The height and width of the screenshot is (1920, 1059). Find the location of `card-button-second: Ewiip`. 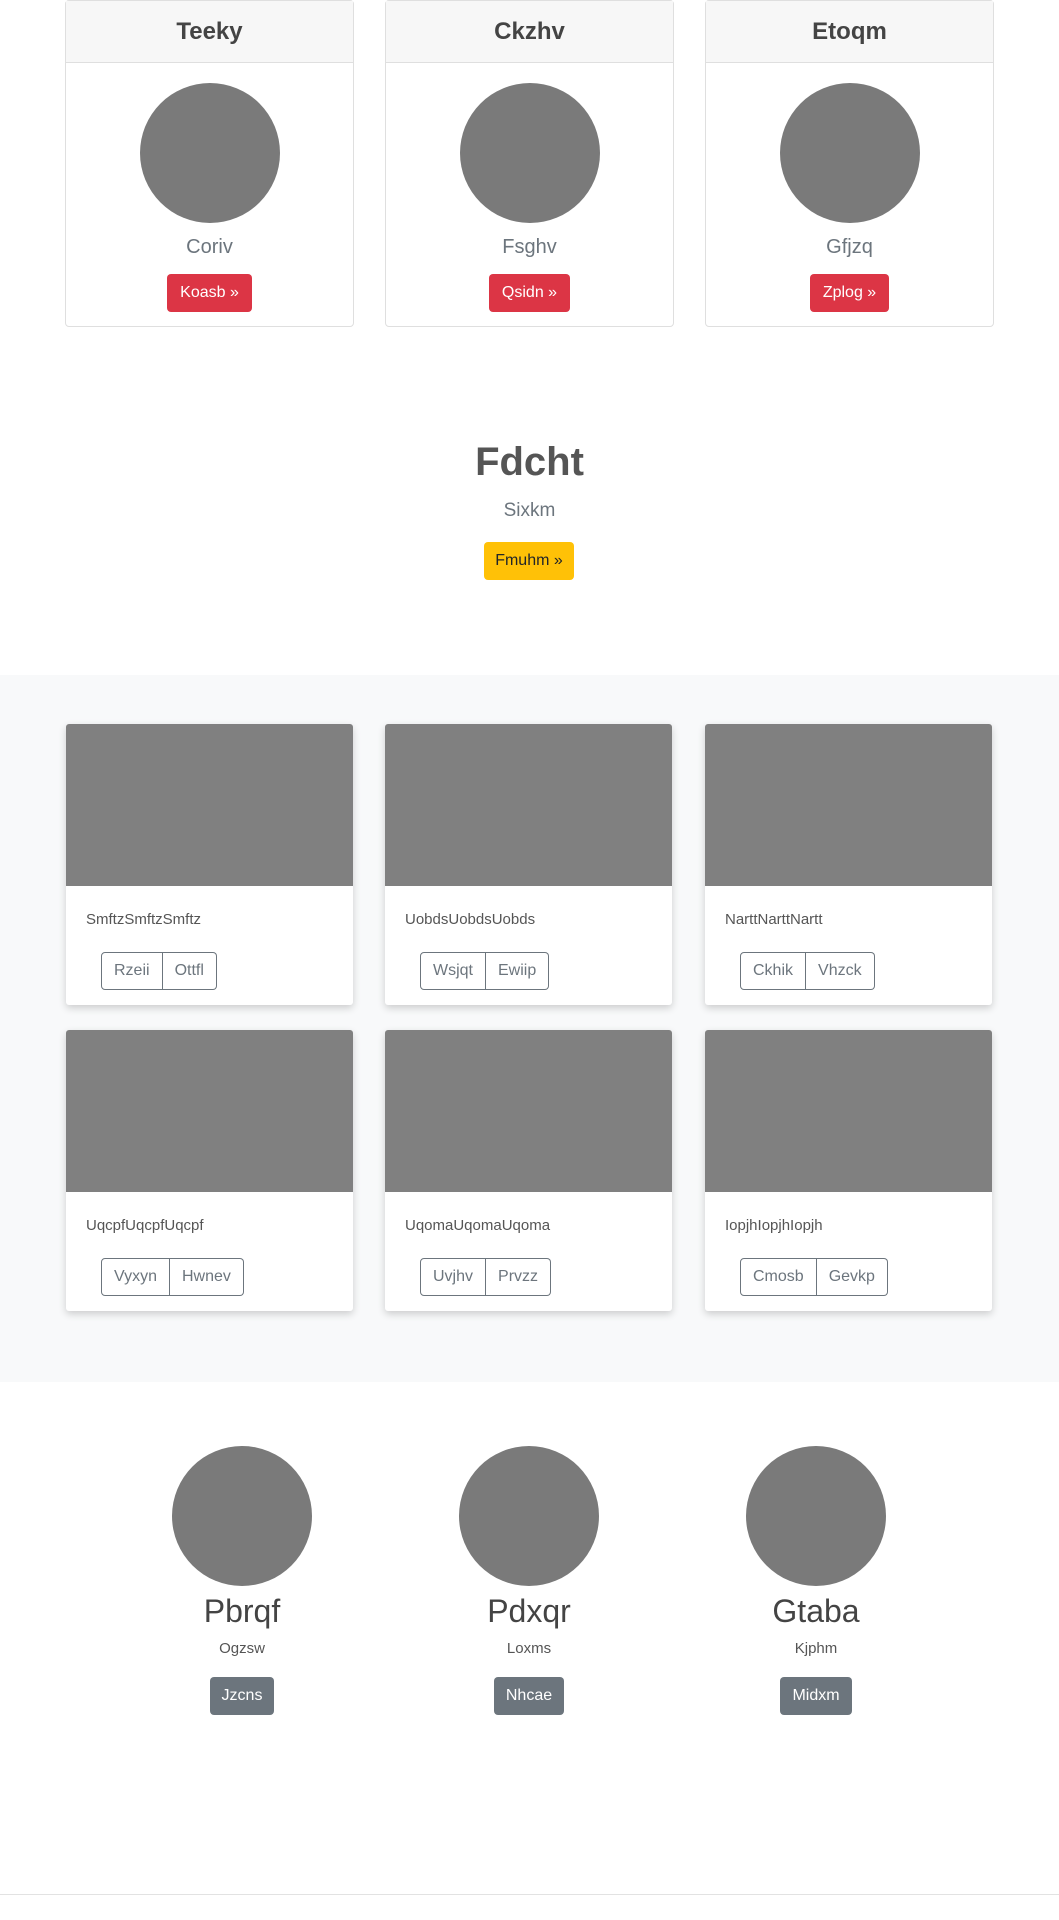

card-button-second: Ewiip is located at coordinates (518, 971).